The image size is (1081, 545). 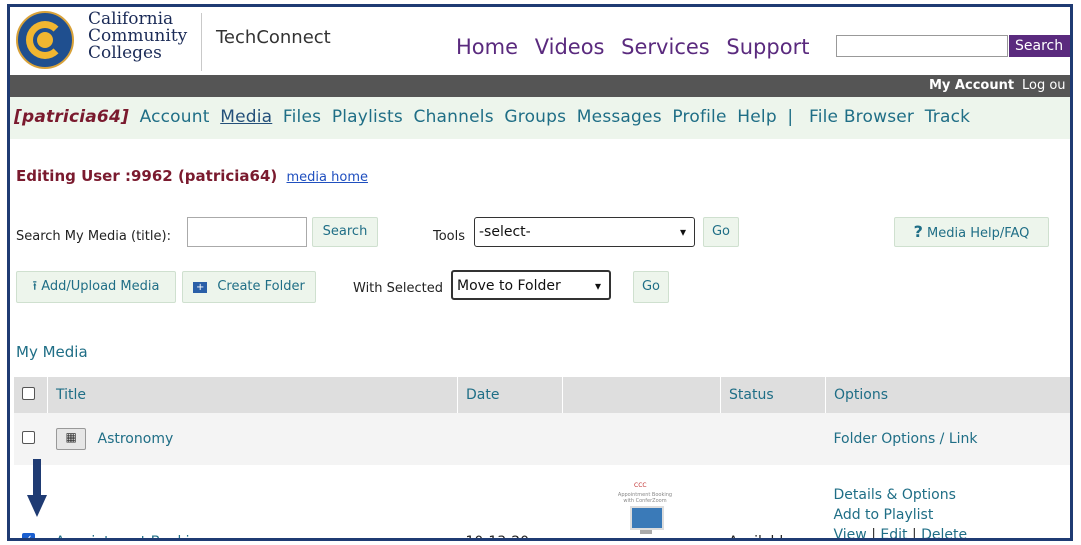 I want to click on row-checkbox-cell, so click(x=31, y=439).